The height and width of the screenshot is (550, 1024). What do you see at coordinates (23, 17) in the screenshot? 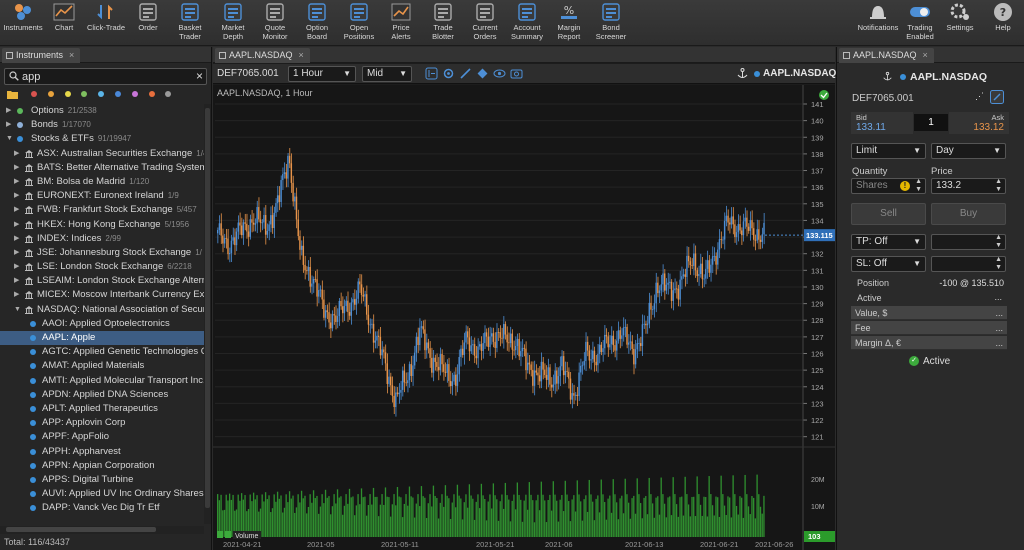
I see `toolbar-instruments-button: Instruments` at bounding box center [23, 17].